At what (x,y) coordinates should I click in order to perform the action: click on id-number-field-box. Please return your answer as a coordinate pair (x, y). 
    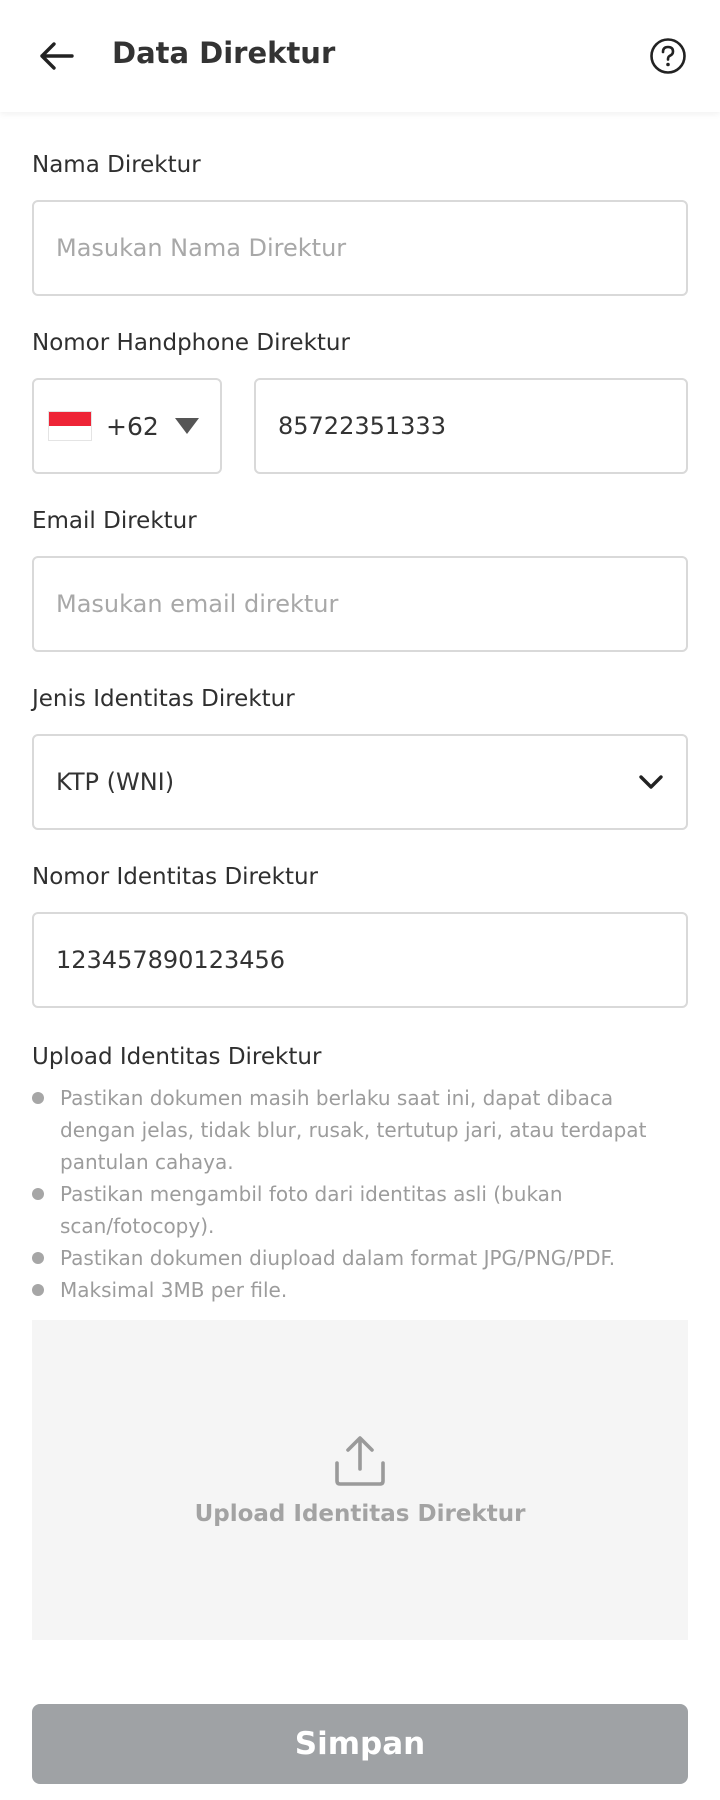
    Looking at the image, I should click on (360, 960).